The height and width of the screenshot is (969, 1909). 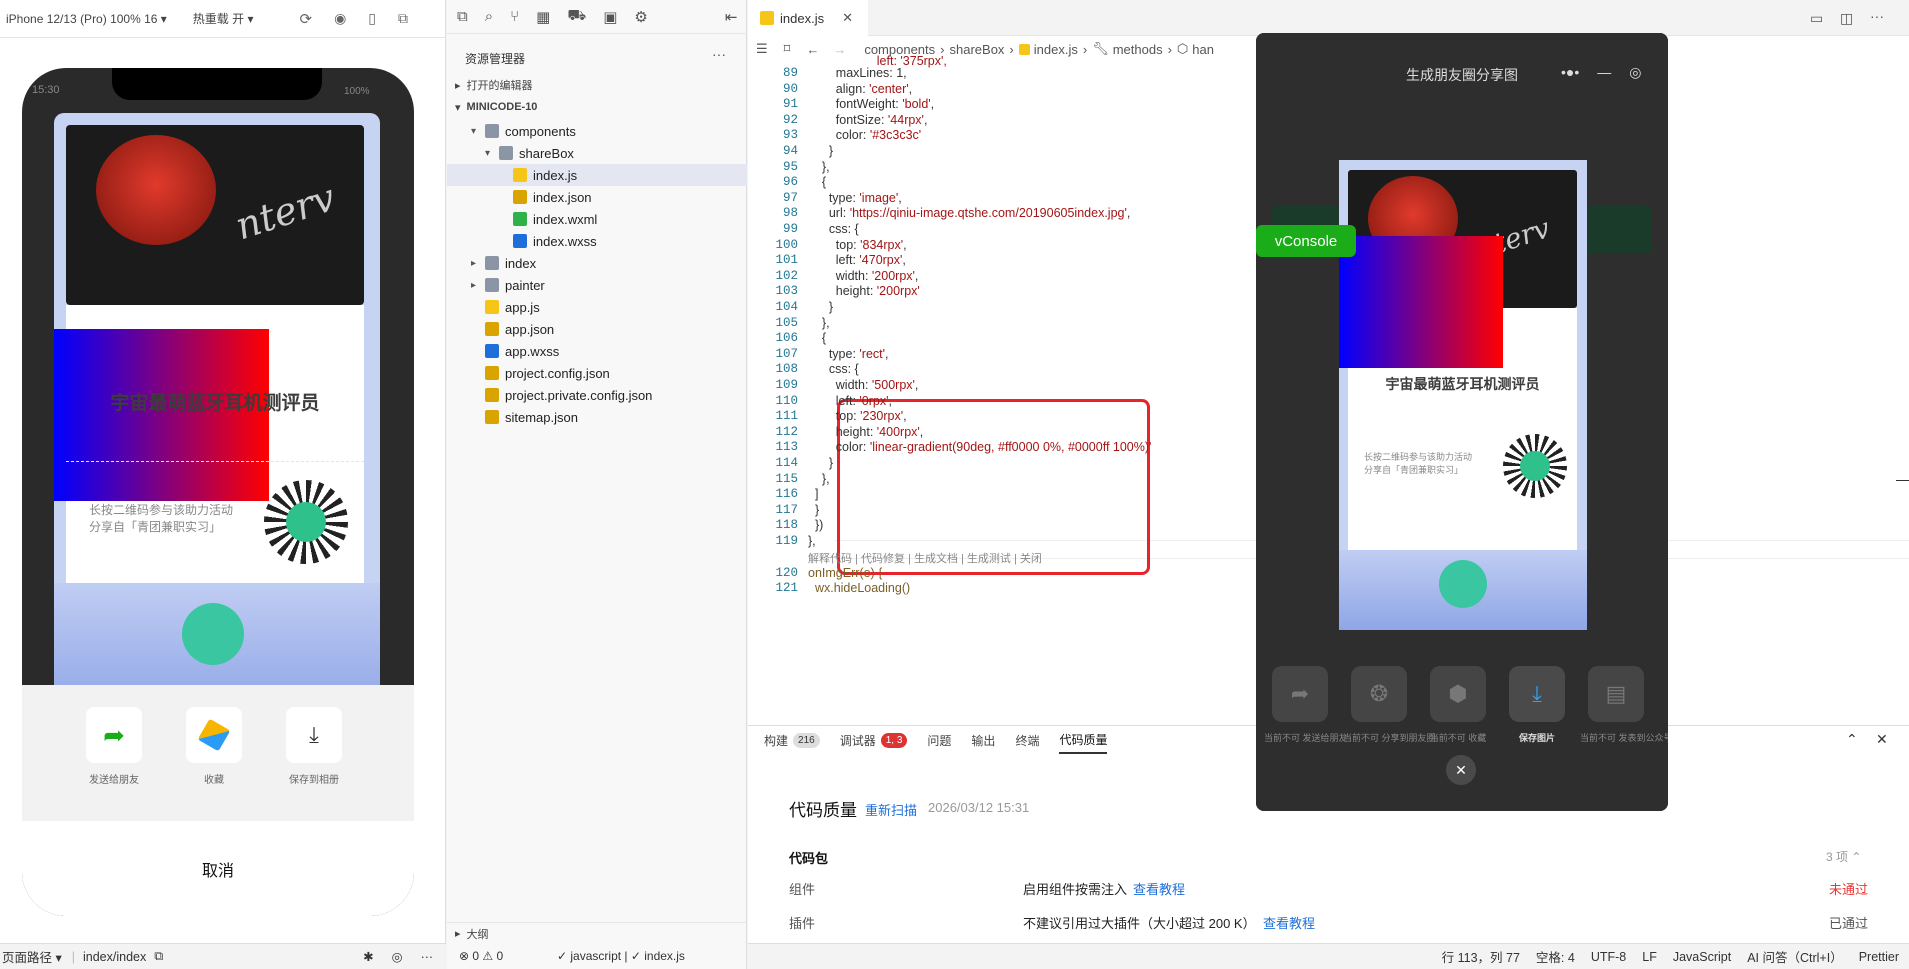 I want to click on hot-reload-toggle: 热重载 开 ▾, so click(x=223, y=18).